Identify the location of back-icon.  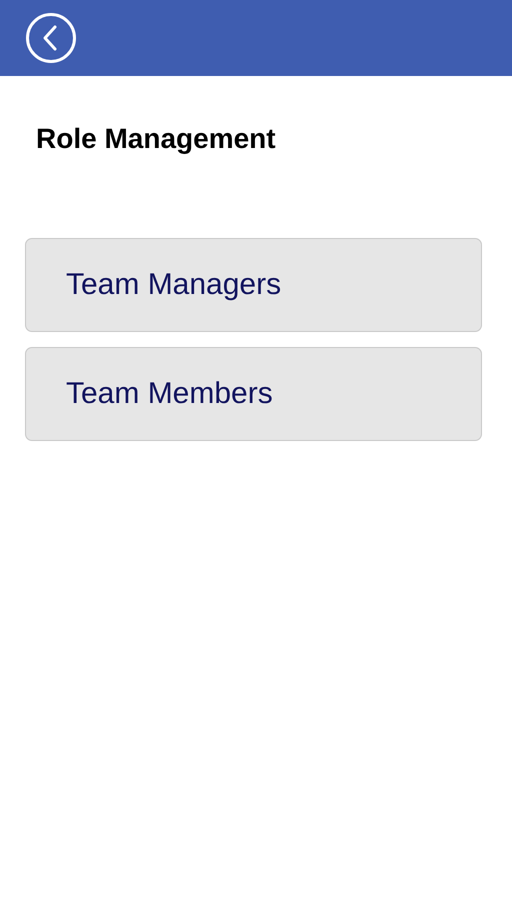
(51, 38).